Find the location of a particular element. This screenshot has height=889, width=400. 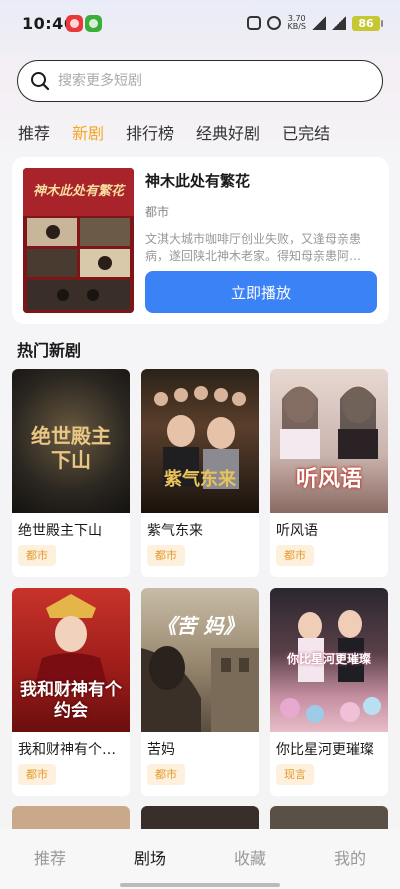

drama-card: 绝世殿主下山 绝世殿主下山 都市 is located at coordinates (71, 473).